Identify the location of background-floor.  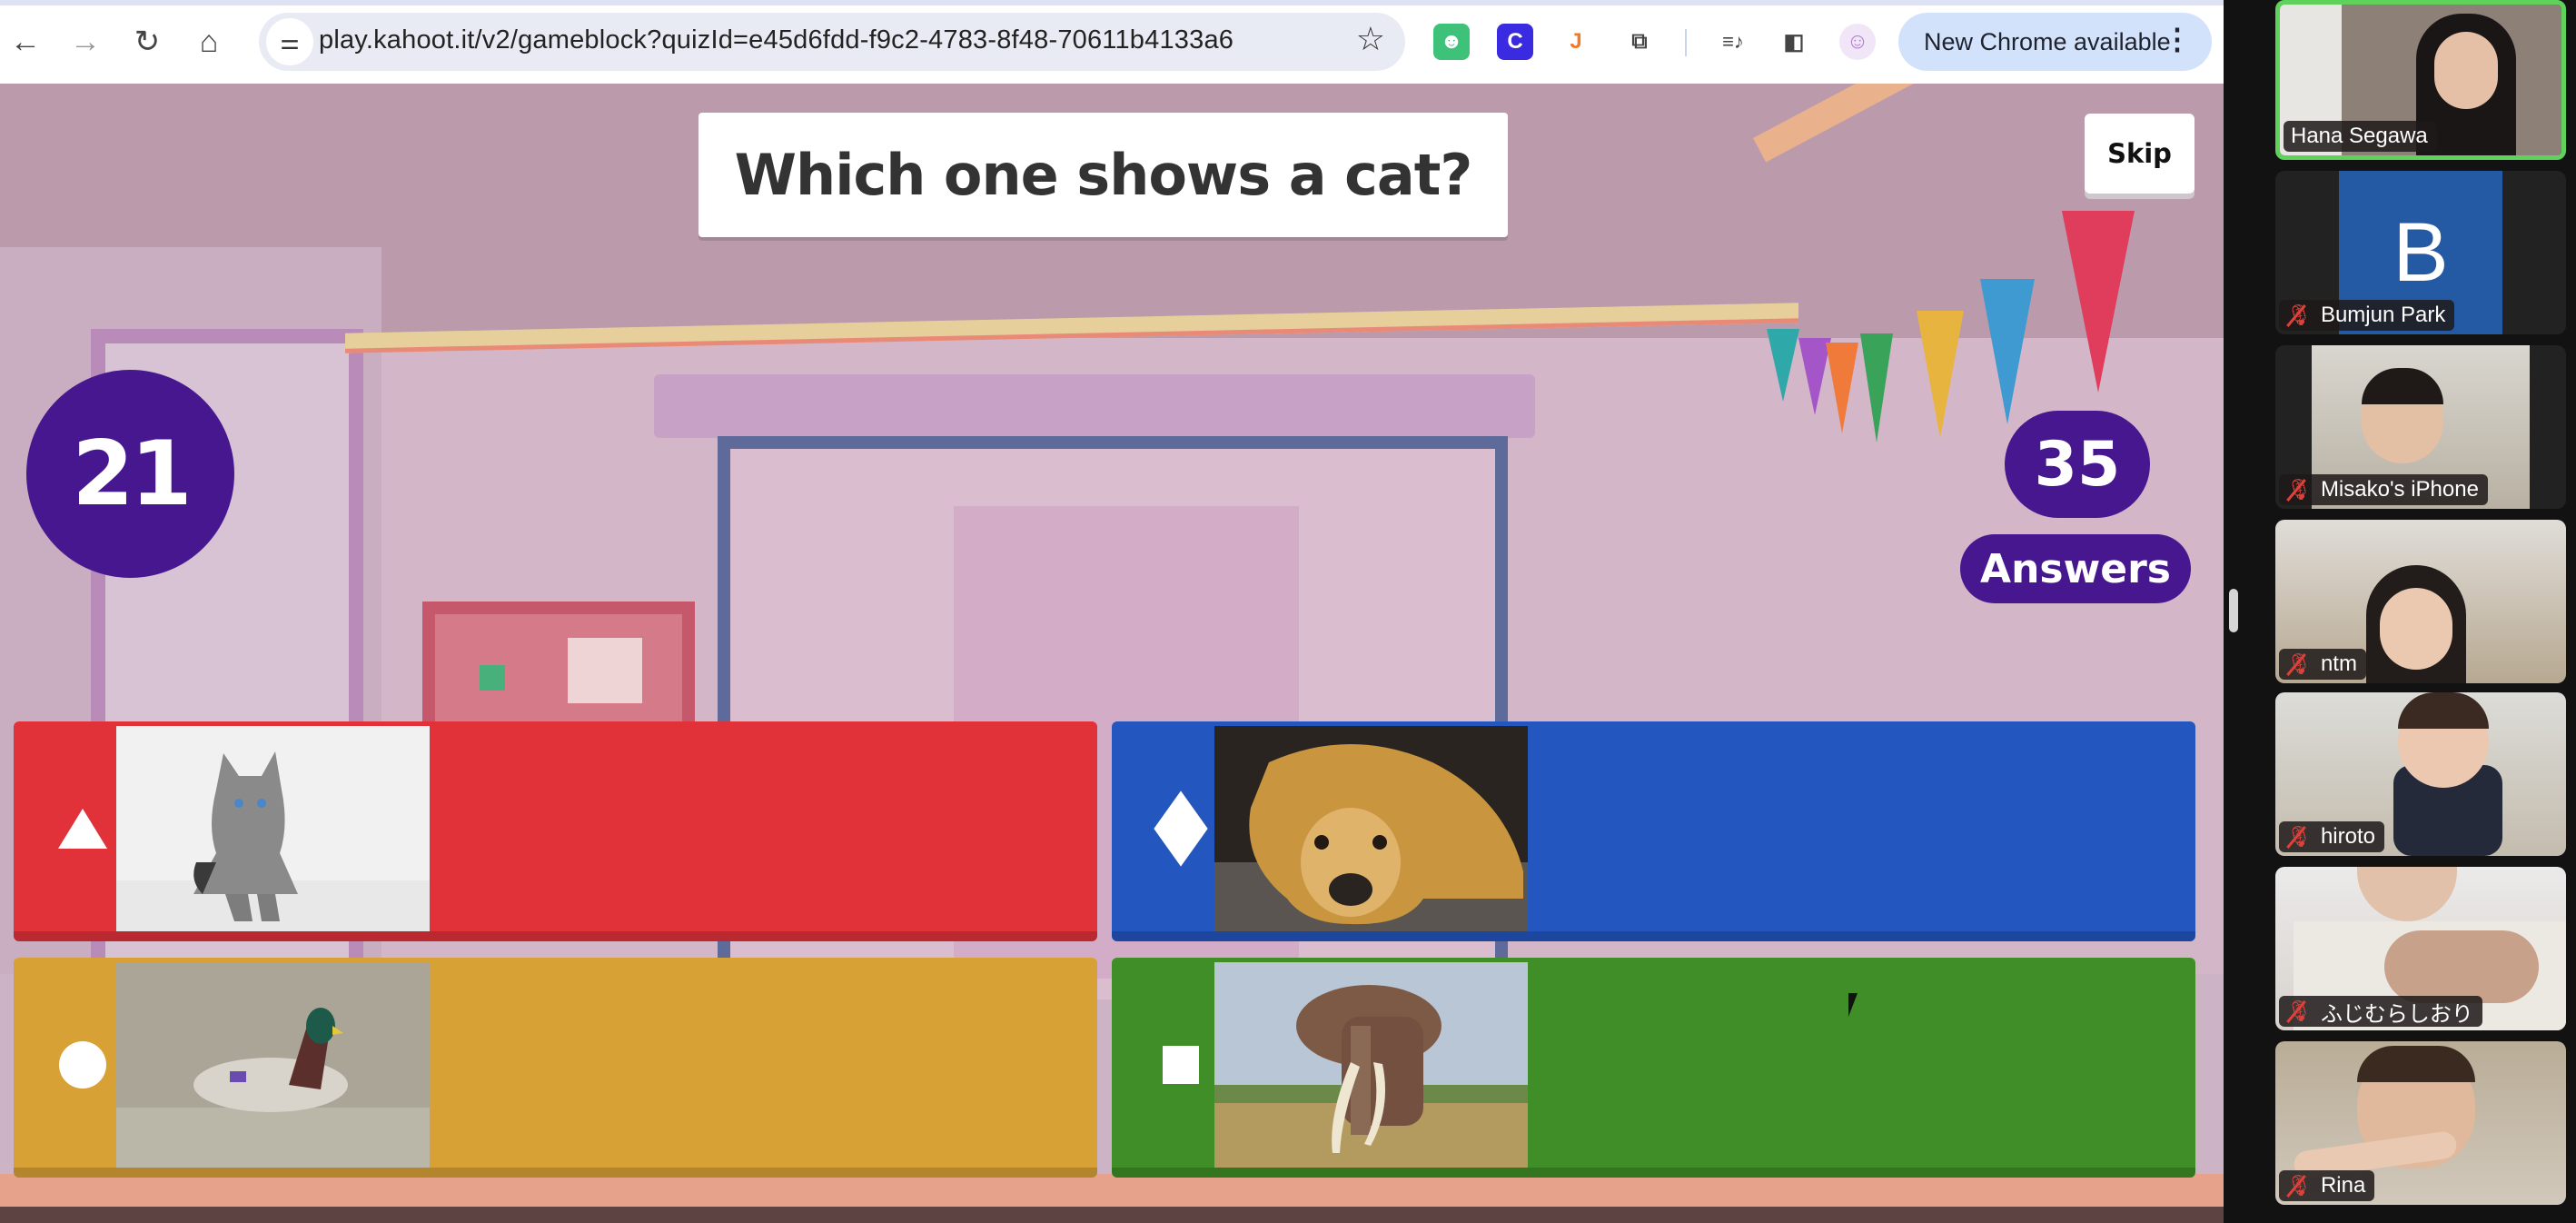
(1112, 1192).